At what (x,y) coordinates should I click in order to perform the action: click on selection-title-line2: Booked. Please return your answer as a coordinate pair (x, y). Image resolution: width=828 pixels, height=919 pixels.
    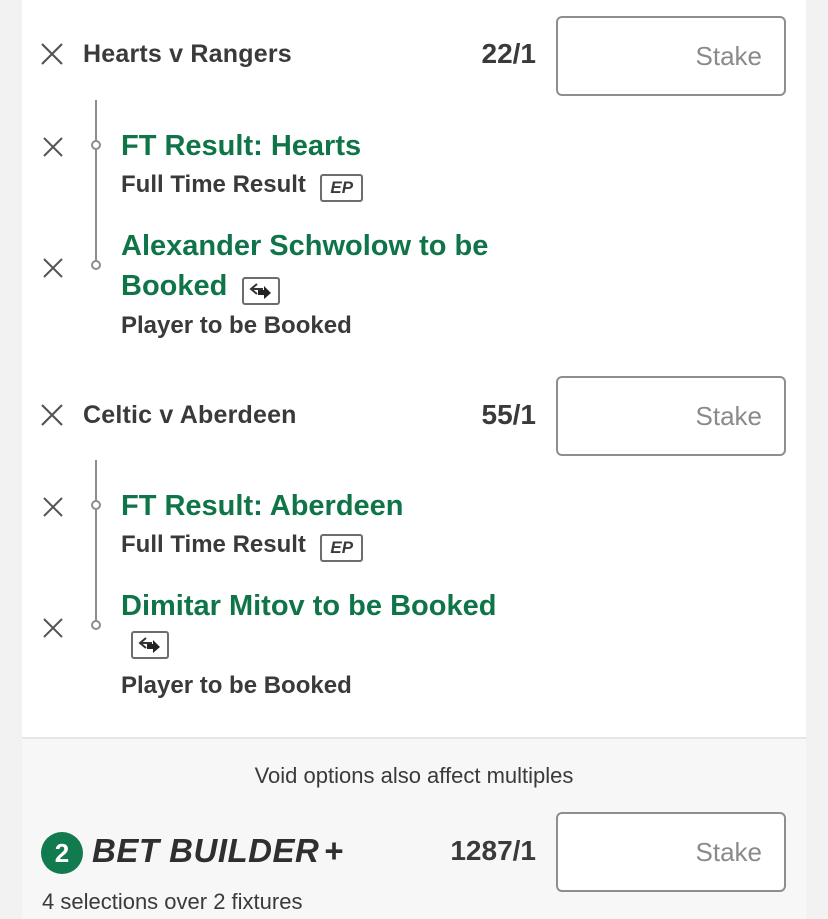
    Looking at the image, I should click on (174, 286).